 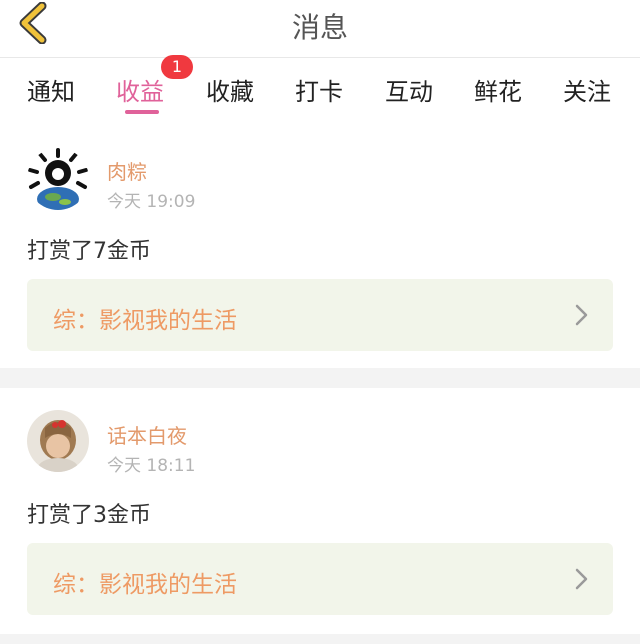 I want to click on tab-follows: 关注, so click(x=587, y=89).